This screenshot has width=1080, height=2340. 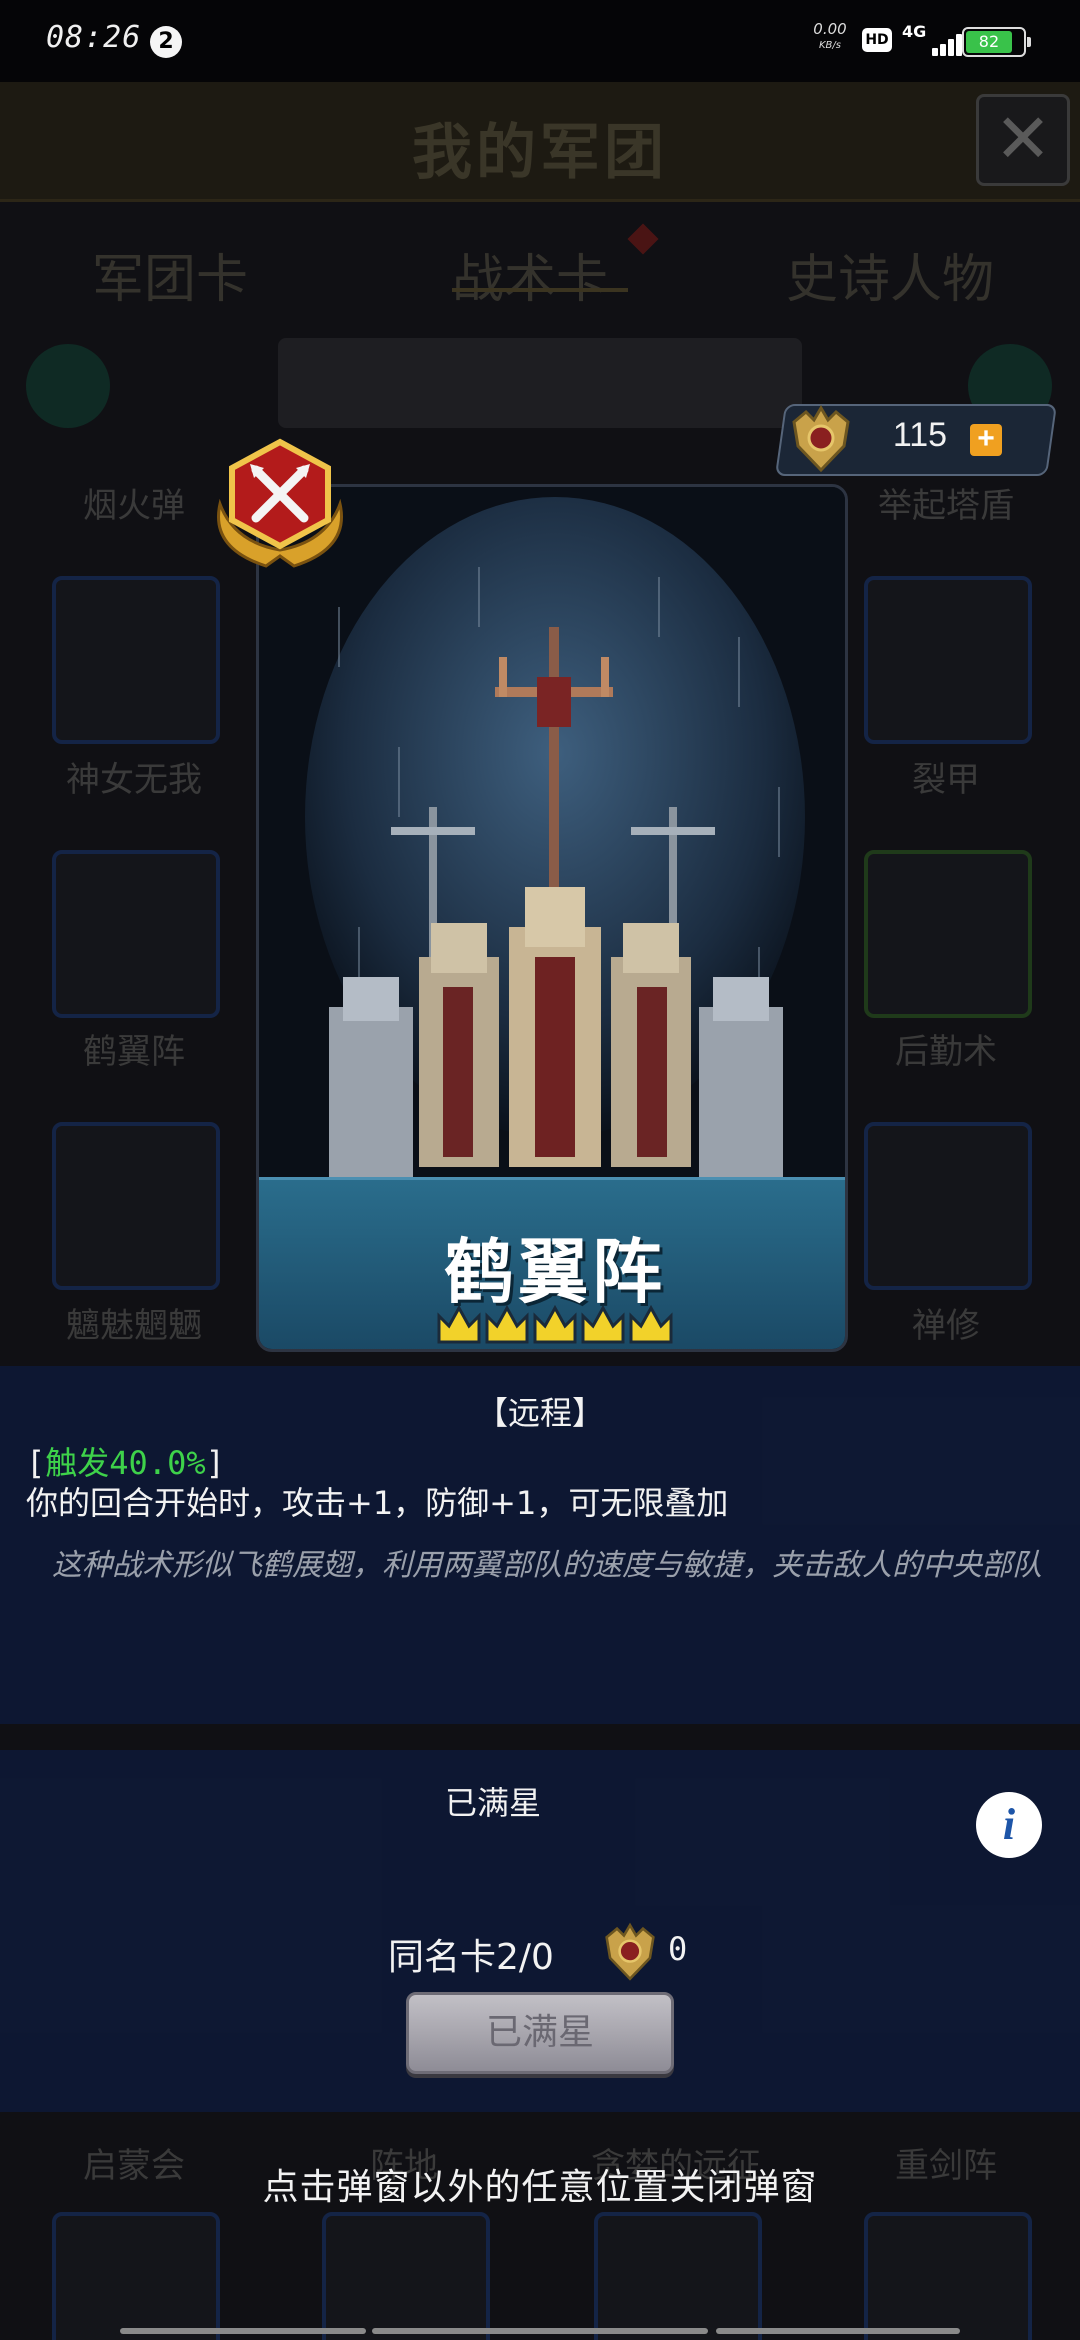 I want to click on card-effect: 你的回合开始时，攻击+1，防御+1，可无限叠加, so click(x=377, y=1503).